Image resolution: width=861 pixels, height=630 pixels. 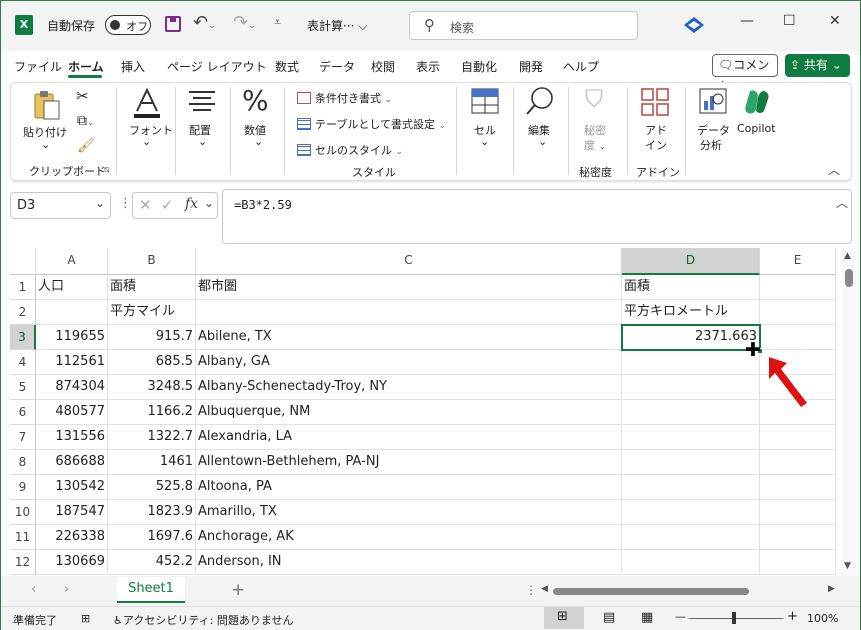 I want to click on cell-a6: 480577, so click(x=72, y=412).